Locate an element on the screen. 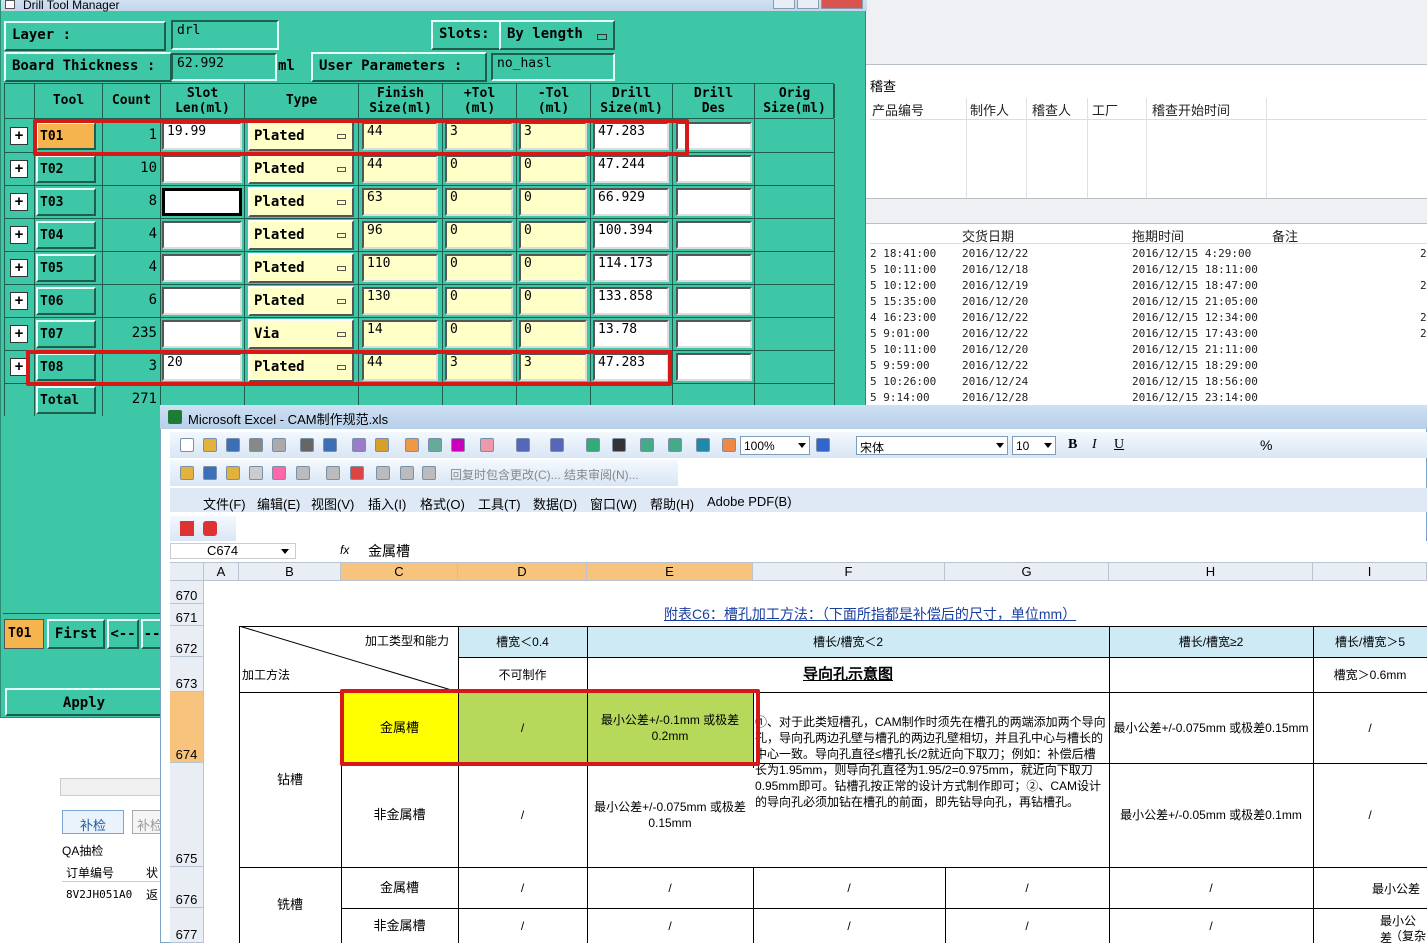 The width and height of the screenshot is (1427, 943). row-header: 673 is located at coordinates (187, 674).